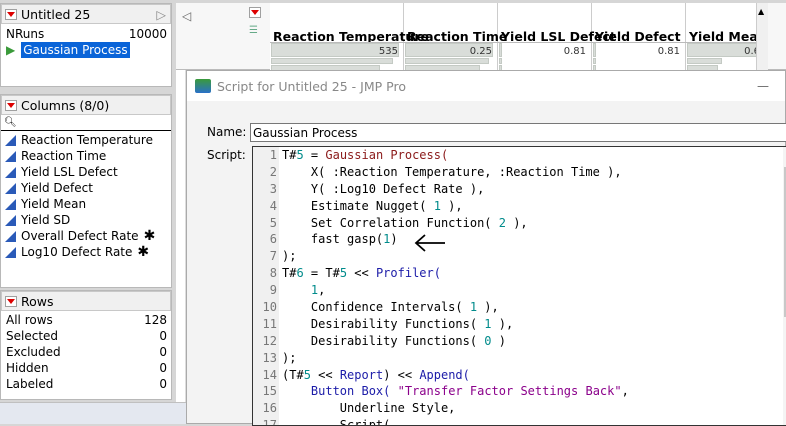  Describe the element at coordinates (455, 189) in the screenshot. I see `code-line: Y( :Log10 Defect Rate ),` at that location.